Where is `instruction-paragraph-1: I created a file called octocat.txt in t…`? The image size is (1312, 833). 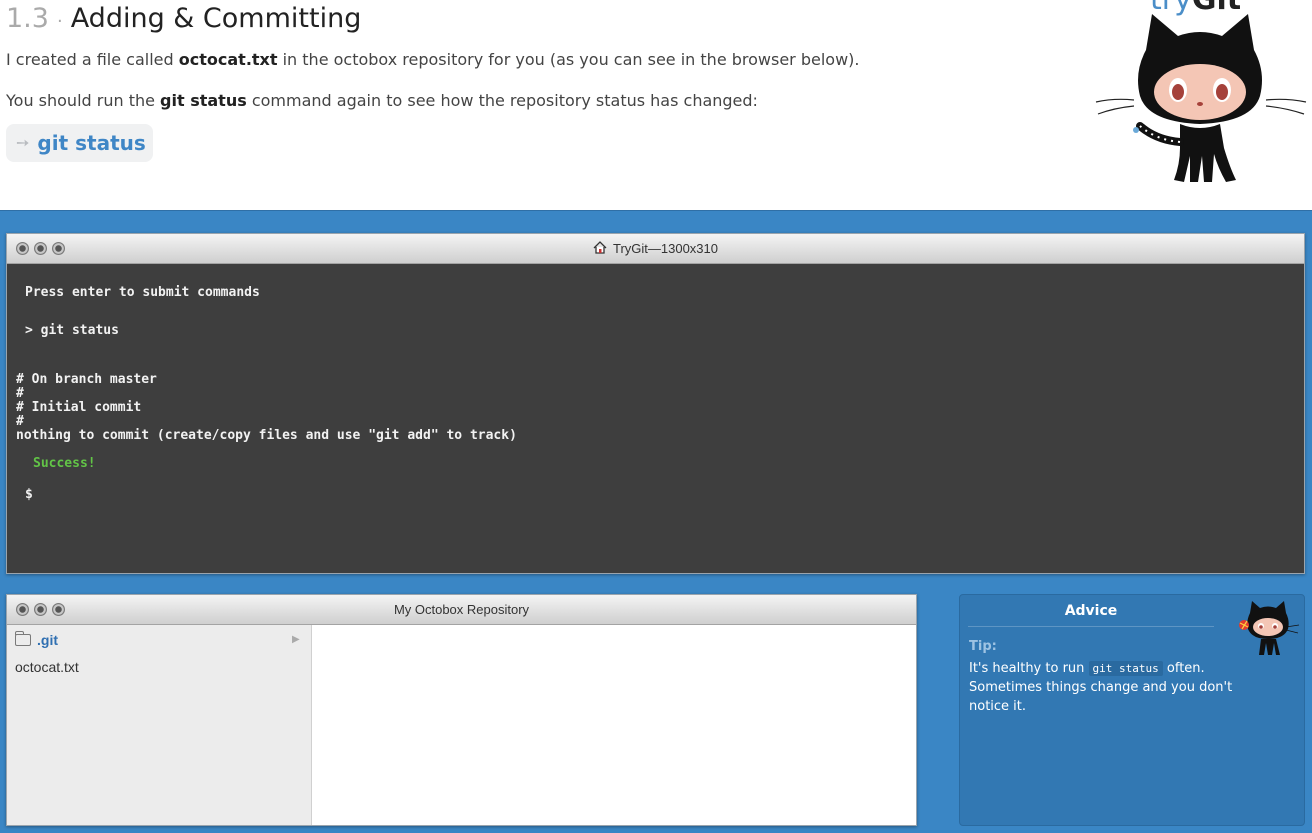 instruction-paragraph-1: I created a file called octocat.txt in t… is located at coordinates (433, 59).